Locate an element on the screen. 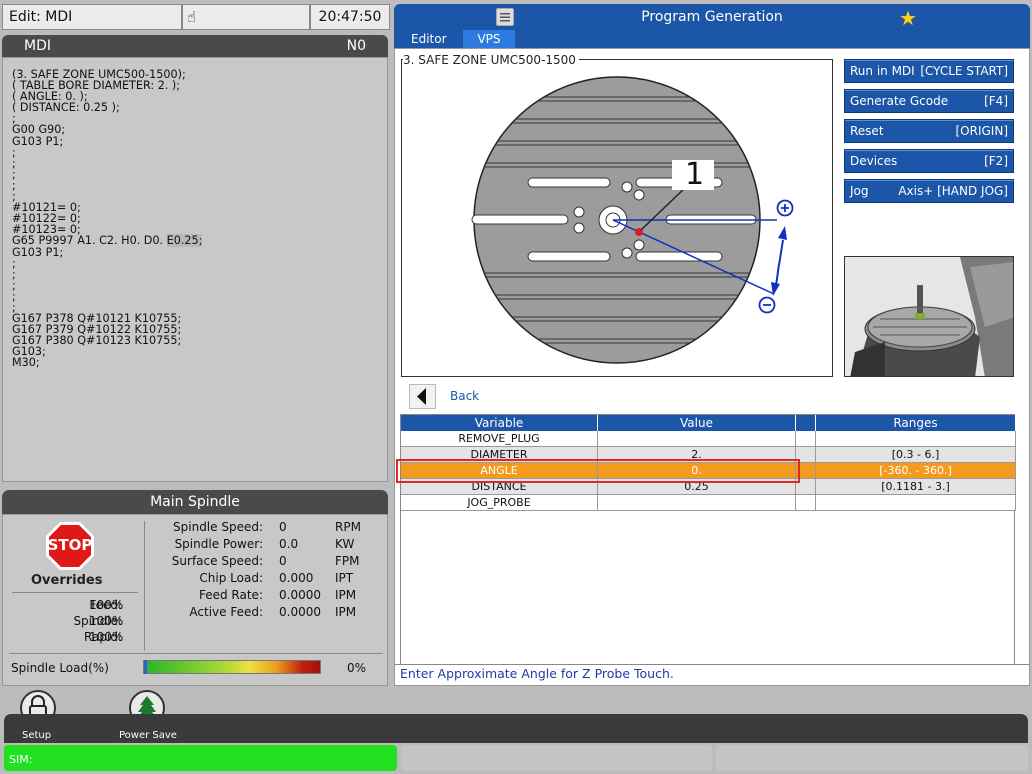  run-in-mdi-button: Run in MDI [CYCLE START] is located at coordinates (929, 71).